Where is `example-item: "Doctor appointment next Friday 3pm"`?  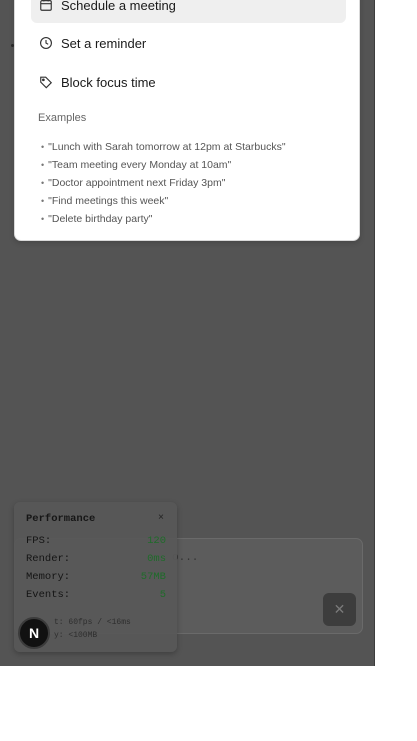
example-item: "Doctor appointment next Friday 3pm" is located at coordinates (163, 183).